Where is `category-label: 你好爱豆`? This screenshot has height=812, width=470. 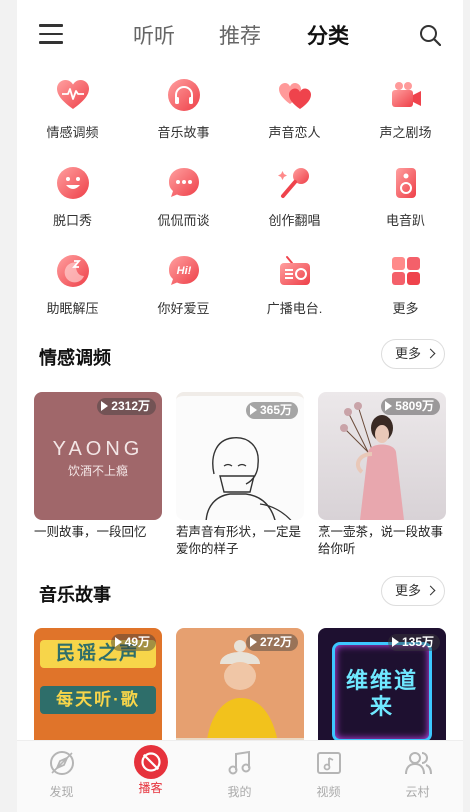
category-label: 你好爱豆 is located at coordinates (183, 308).